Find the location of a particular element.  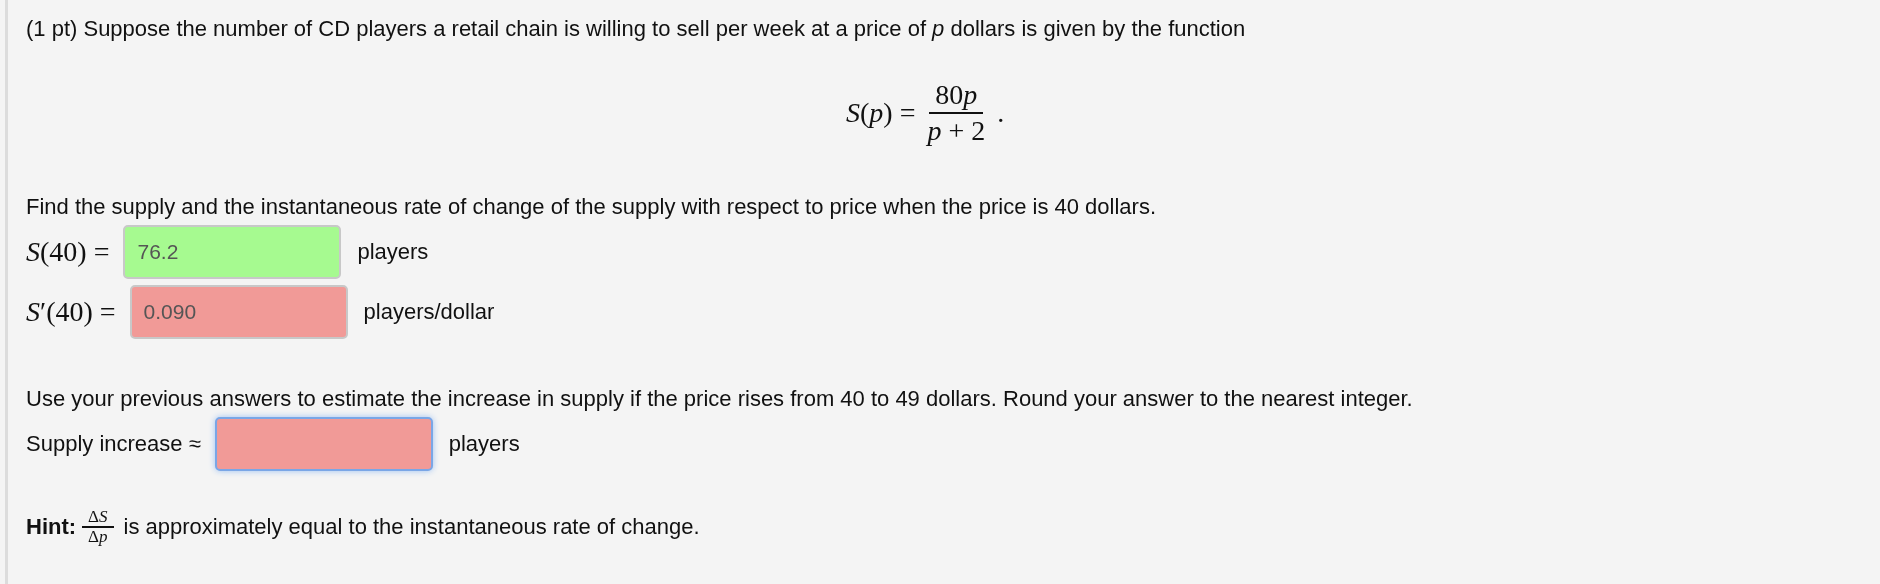

problem-text: (1 pt) Suppose the number of CD players a retail chain is willing to sell per week at a price of p dollars is given by the function is located at coordinates (636, 29).